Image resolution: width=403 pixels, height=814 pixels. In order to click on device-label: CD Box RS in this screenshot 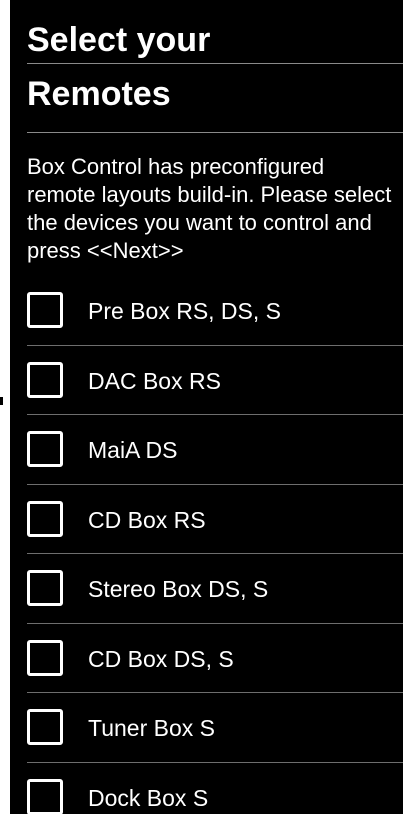, I will do `click(147, 519)`.